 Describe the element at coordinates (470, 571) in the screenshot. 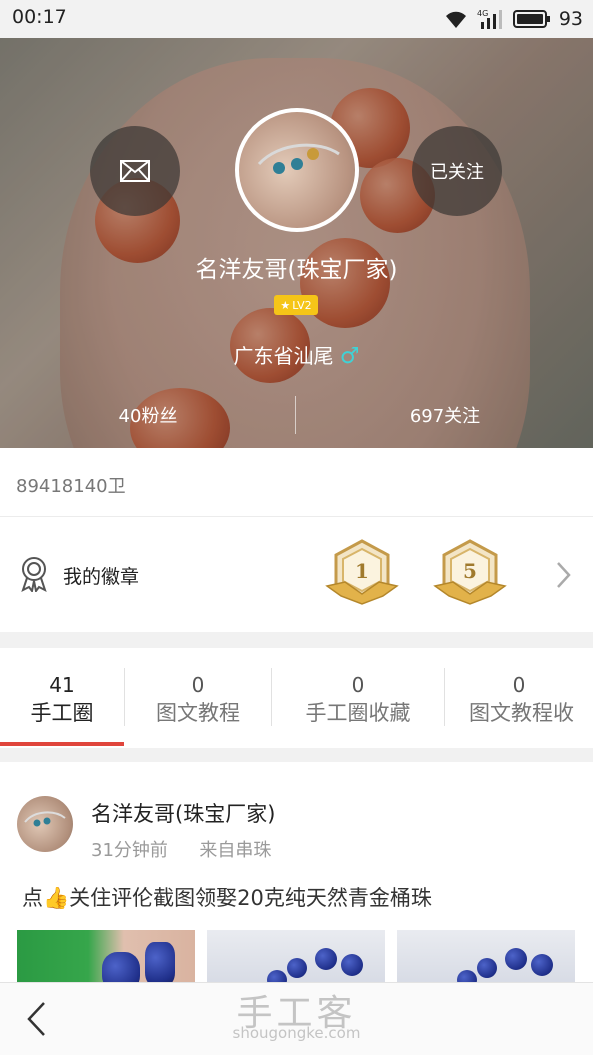

I see `medal-number: 5` at that location.